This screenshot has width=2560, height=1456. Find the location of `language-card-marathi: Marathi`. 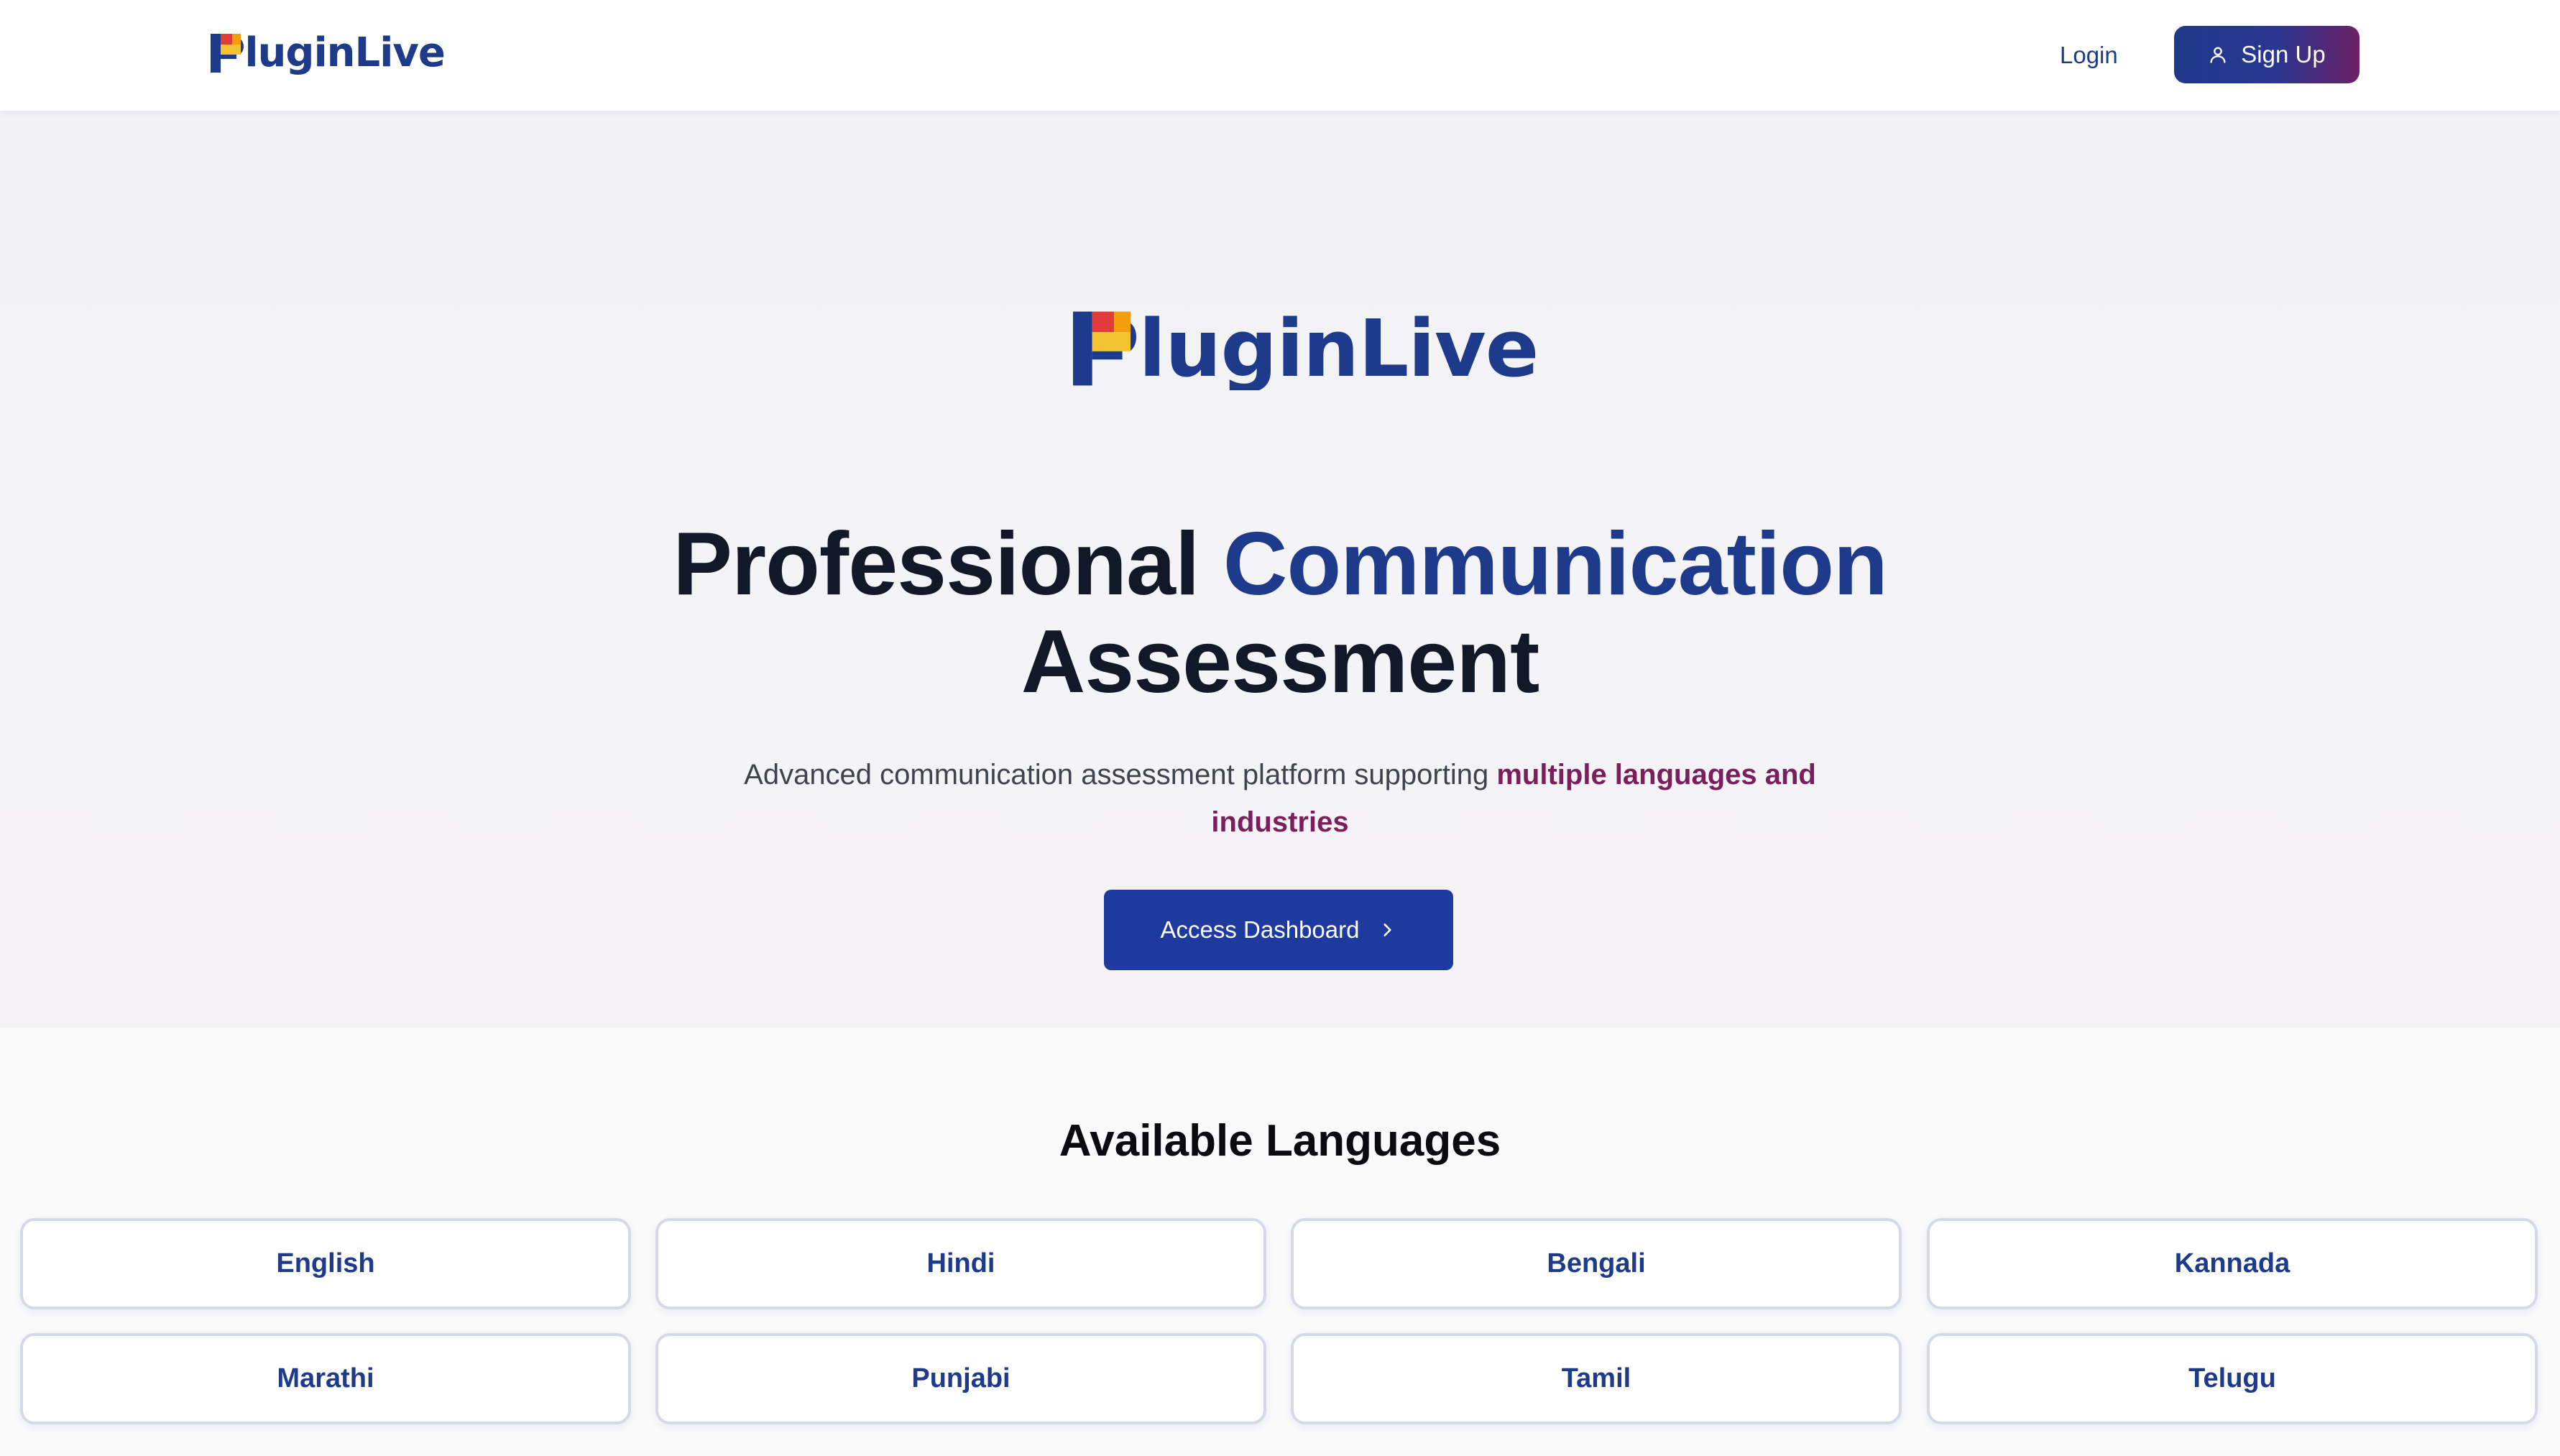

language-card-marathi: Marathi is located at coordinates (325, 1378).